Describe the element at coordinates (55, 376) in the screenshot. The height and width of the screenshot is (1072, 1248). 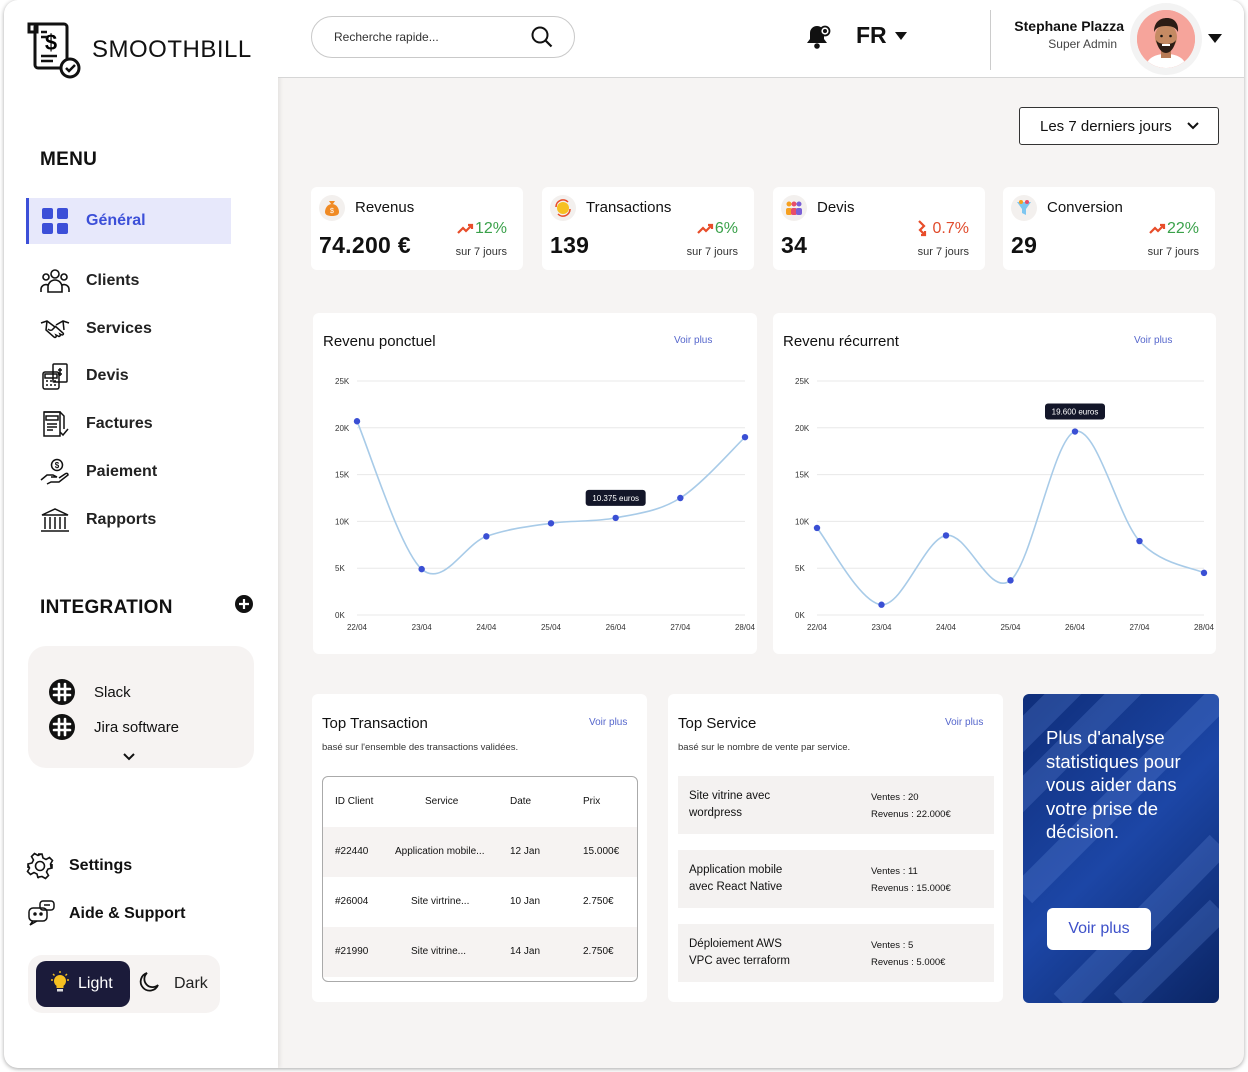
I see `calculator-icon` at that location.